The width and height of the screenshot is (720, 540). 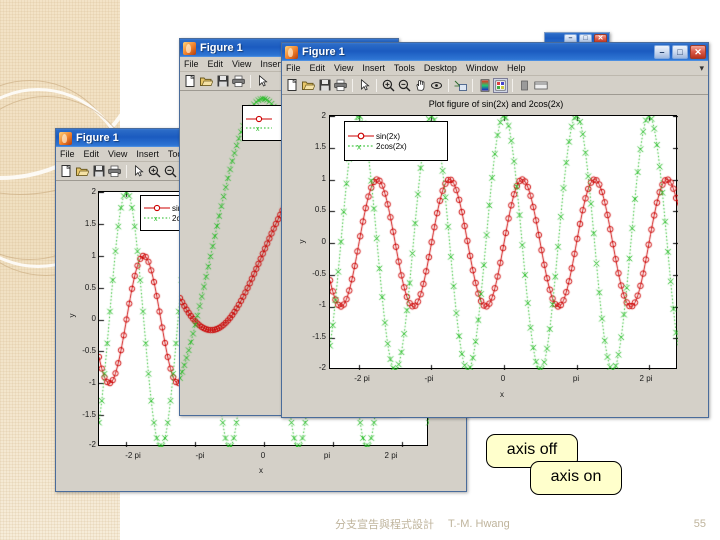 I want to click on hide-plot-tools-icon, so click(x=524, y=85).